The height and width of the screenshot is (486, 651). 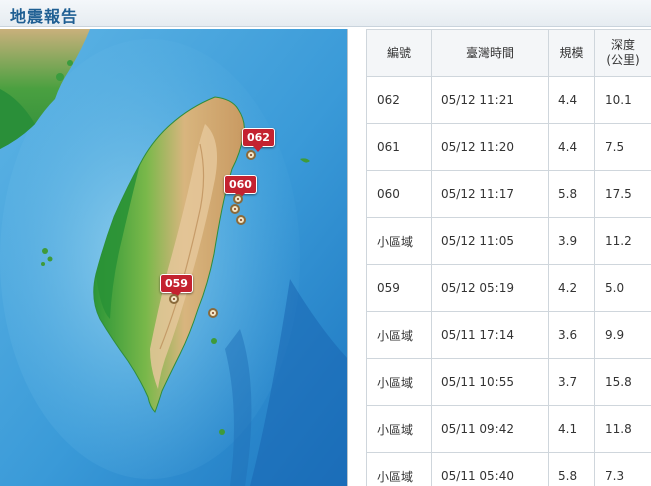 What do you see at coordinates (490, 147) in the screenshot?
I see `cell-time: 05/12 11:20` at bounding box center [490, 147].